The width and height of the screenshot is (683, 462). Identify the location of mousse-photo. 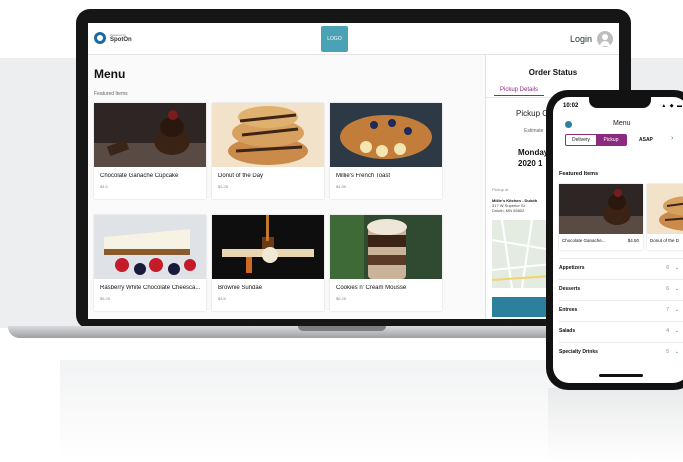
(386, 247).